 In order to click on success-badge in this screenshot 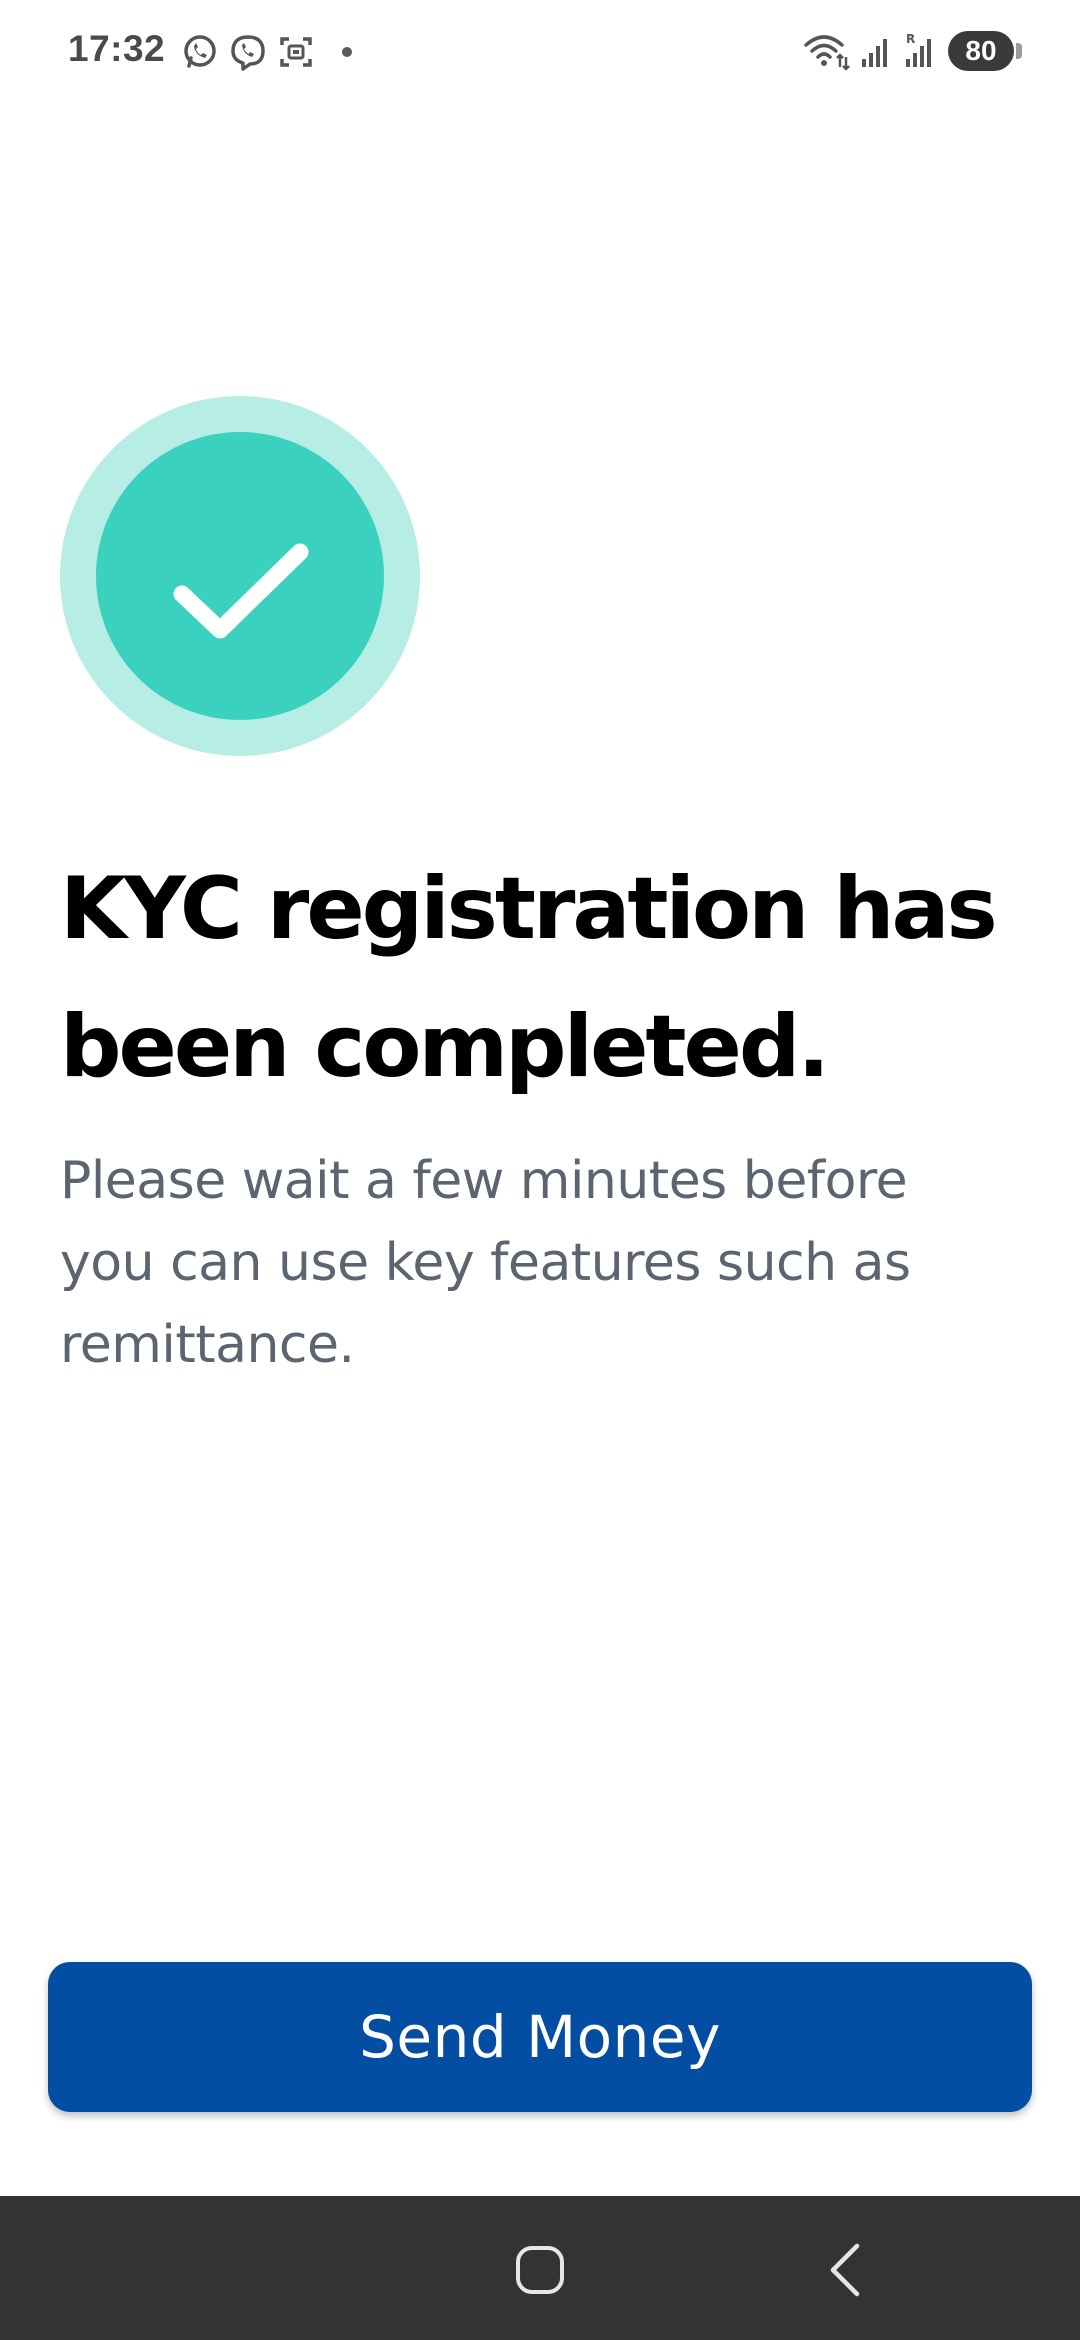, I will do `click(240, 576)`.